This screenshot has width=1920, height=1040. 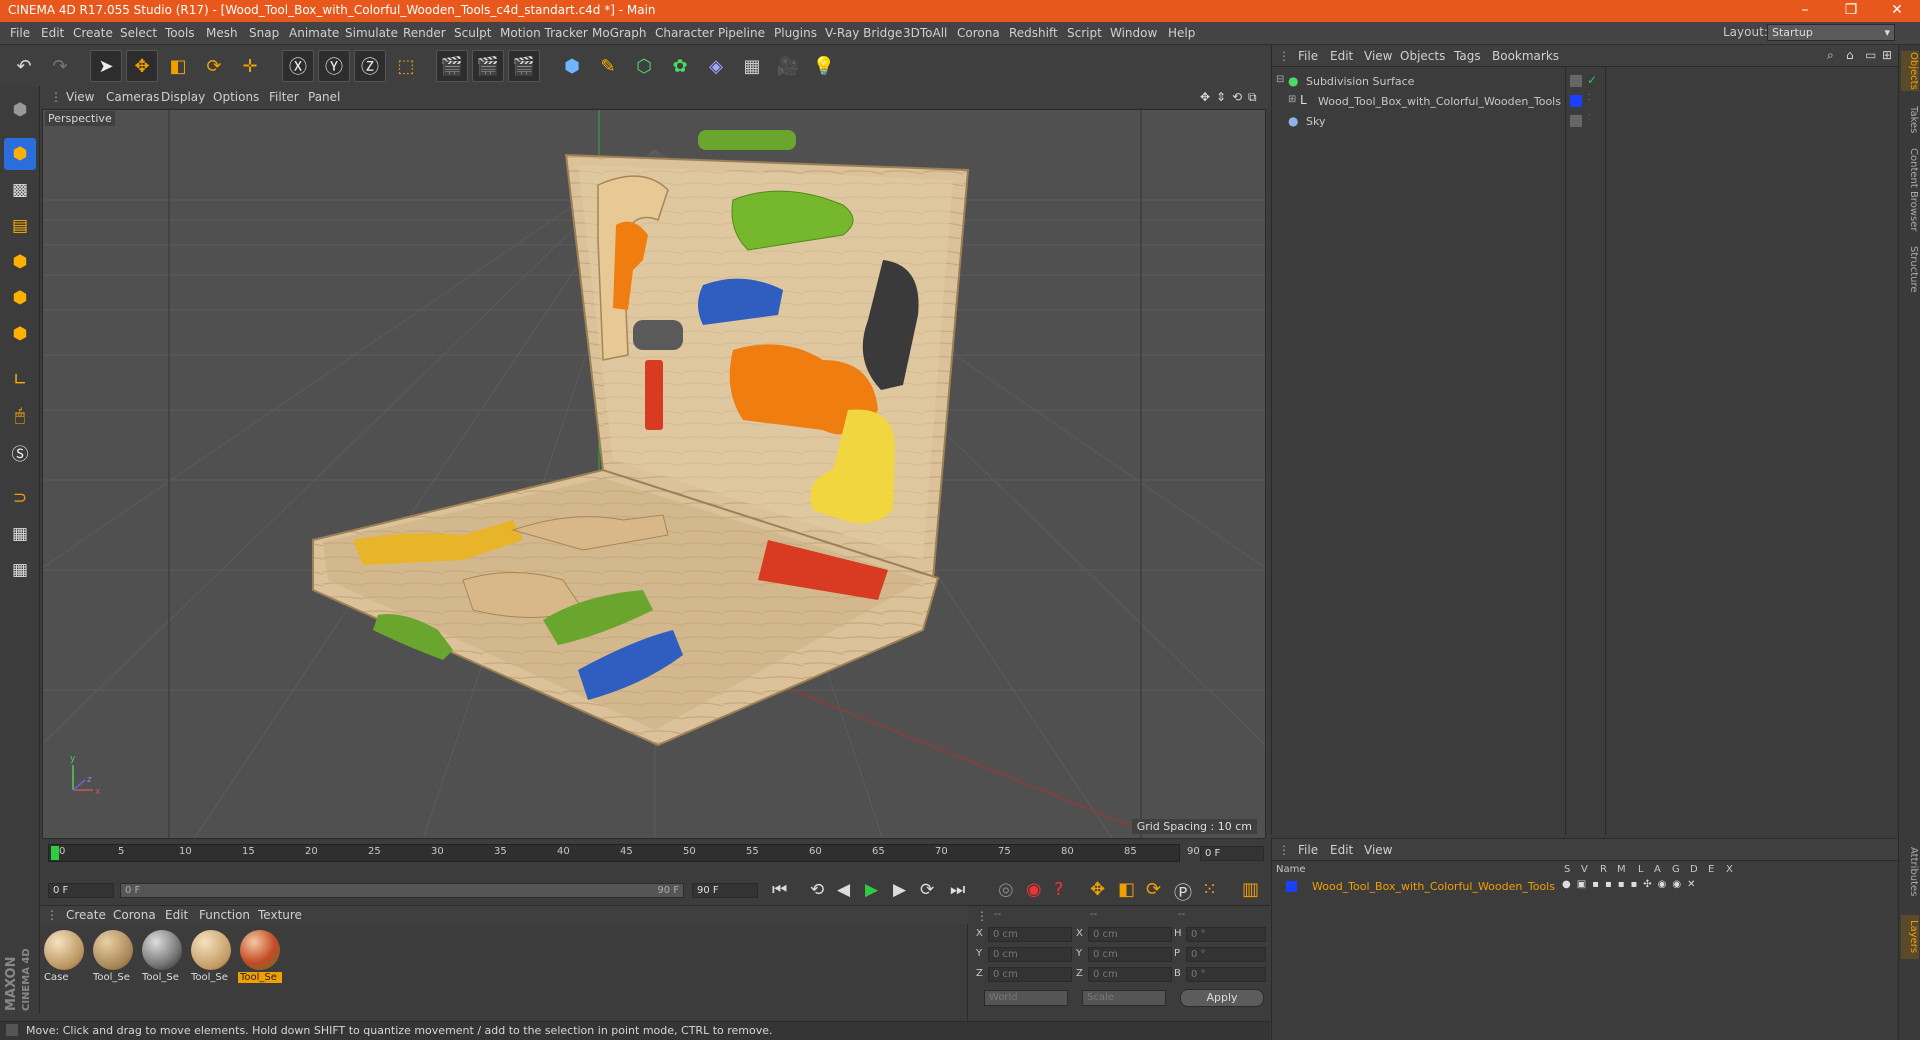 I want to click on vp-nav-move-icon: ✥, so click(x=1205, y=97).